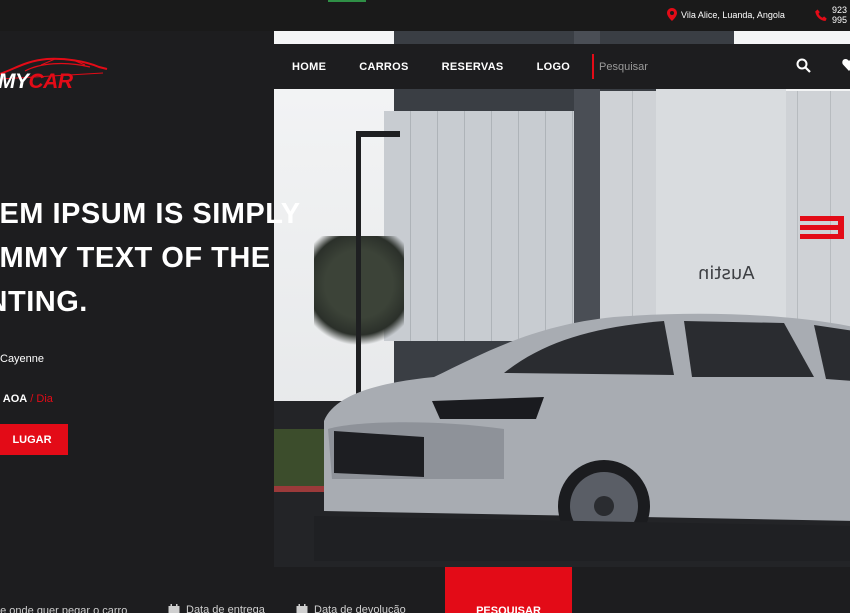 Image resolution: width=850 pixels, height=613 pixels. What do you see at coordinates (360, 608) in the screenshot?
I see `return-date-label: Data de devolução` at bounding box center [360, 608].